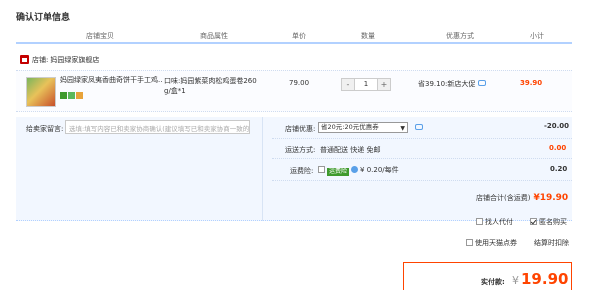  I want to click on pay-for-me-label: 找人代付, so click(499, 222).